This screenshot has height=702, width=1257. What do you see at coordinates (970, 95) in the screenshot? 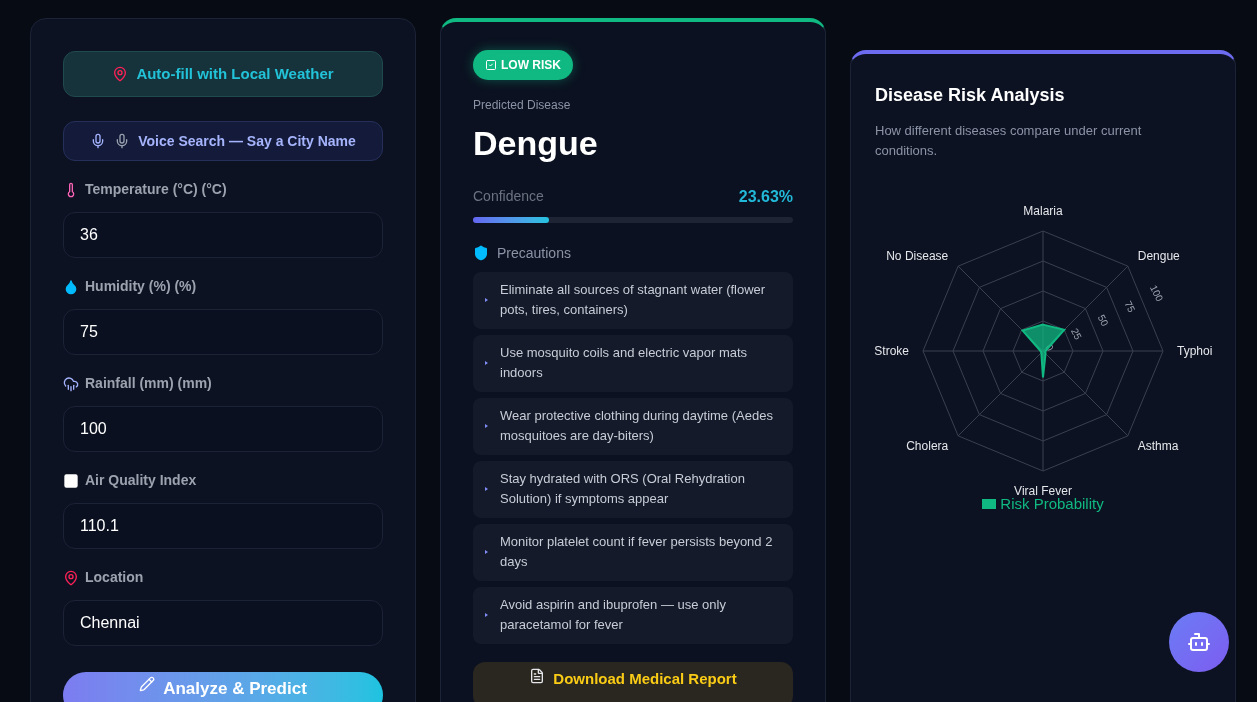
I see `analysis-title: Disease Risk Analysis` at bounding box center [970, 95].